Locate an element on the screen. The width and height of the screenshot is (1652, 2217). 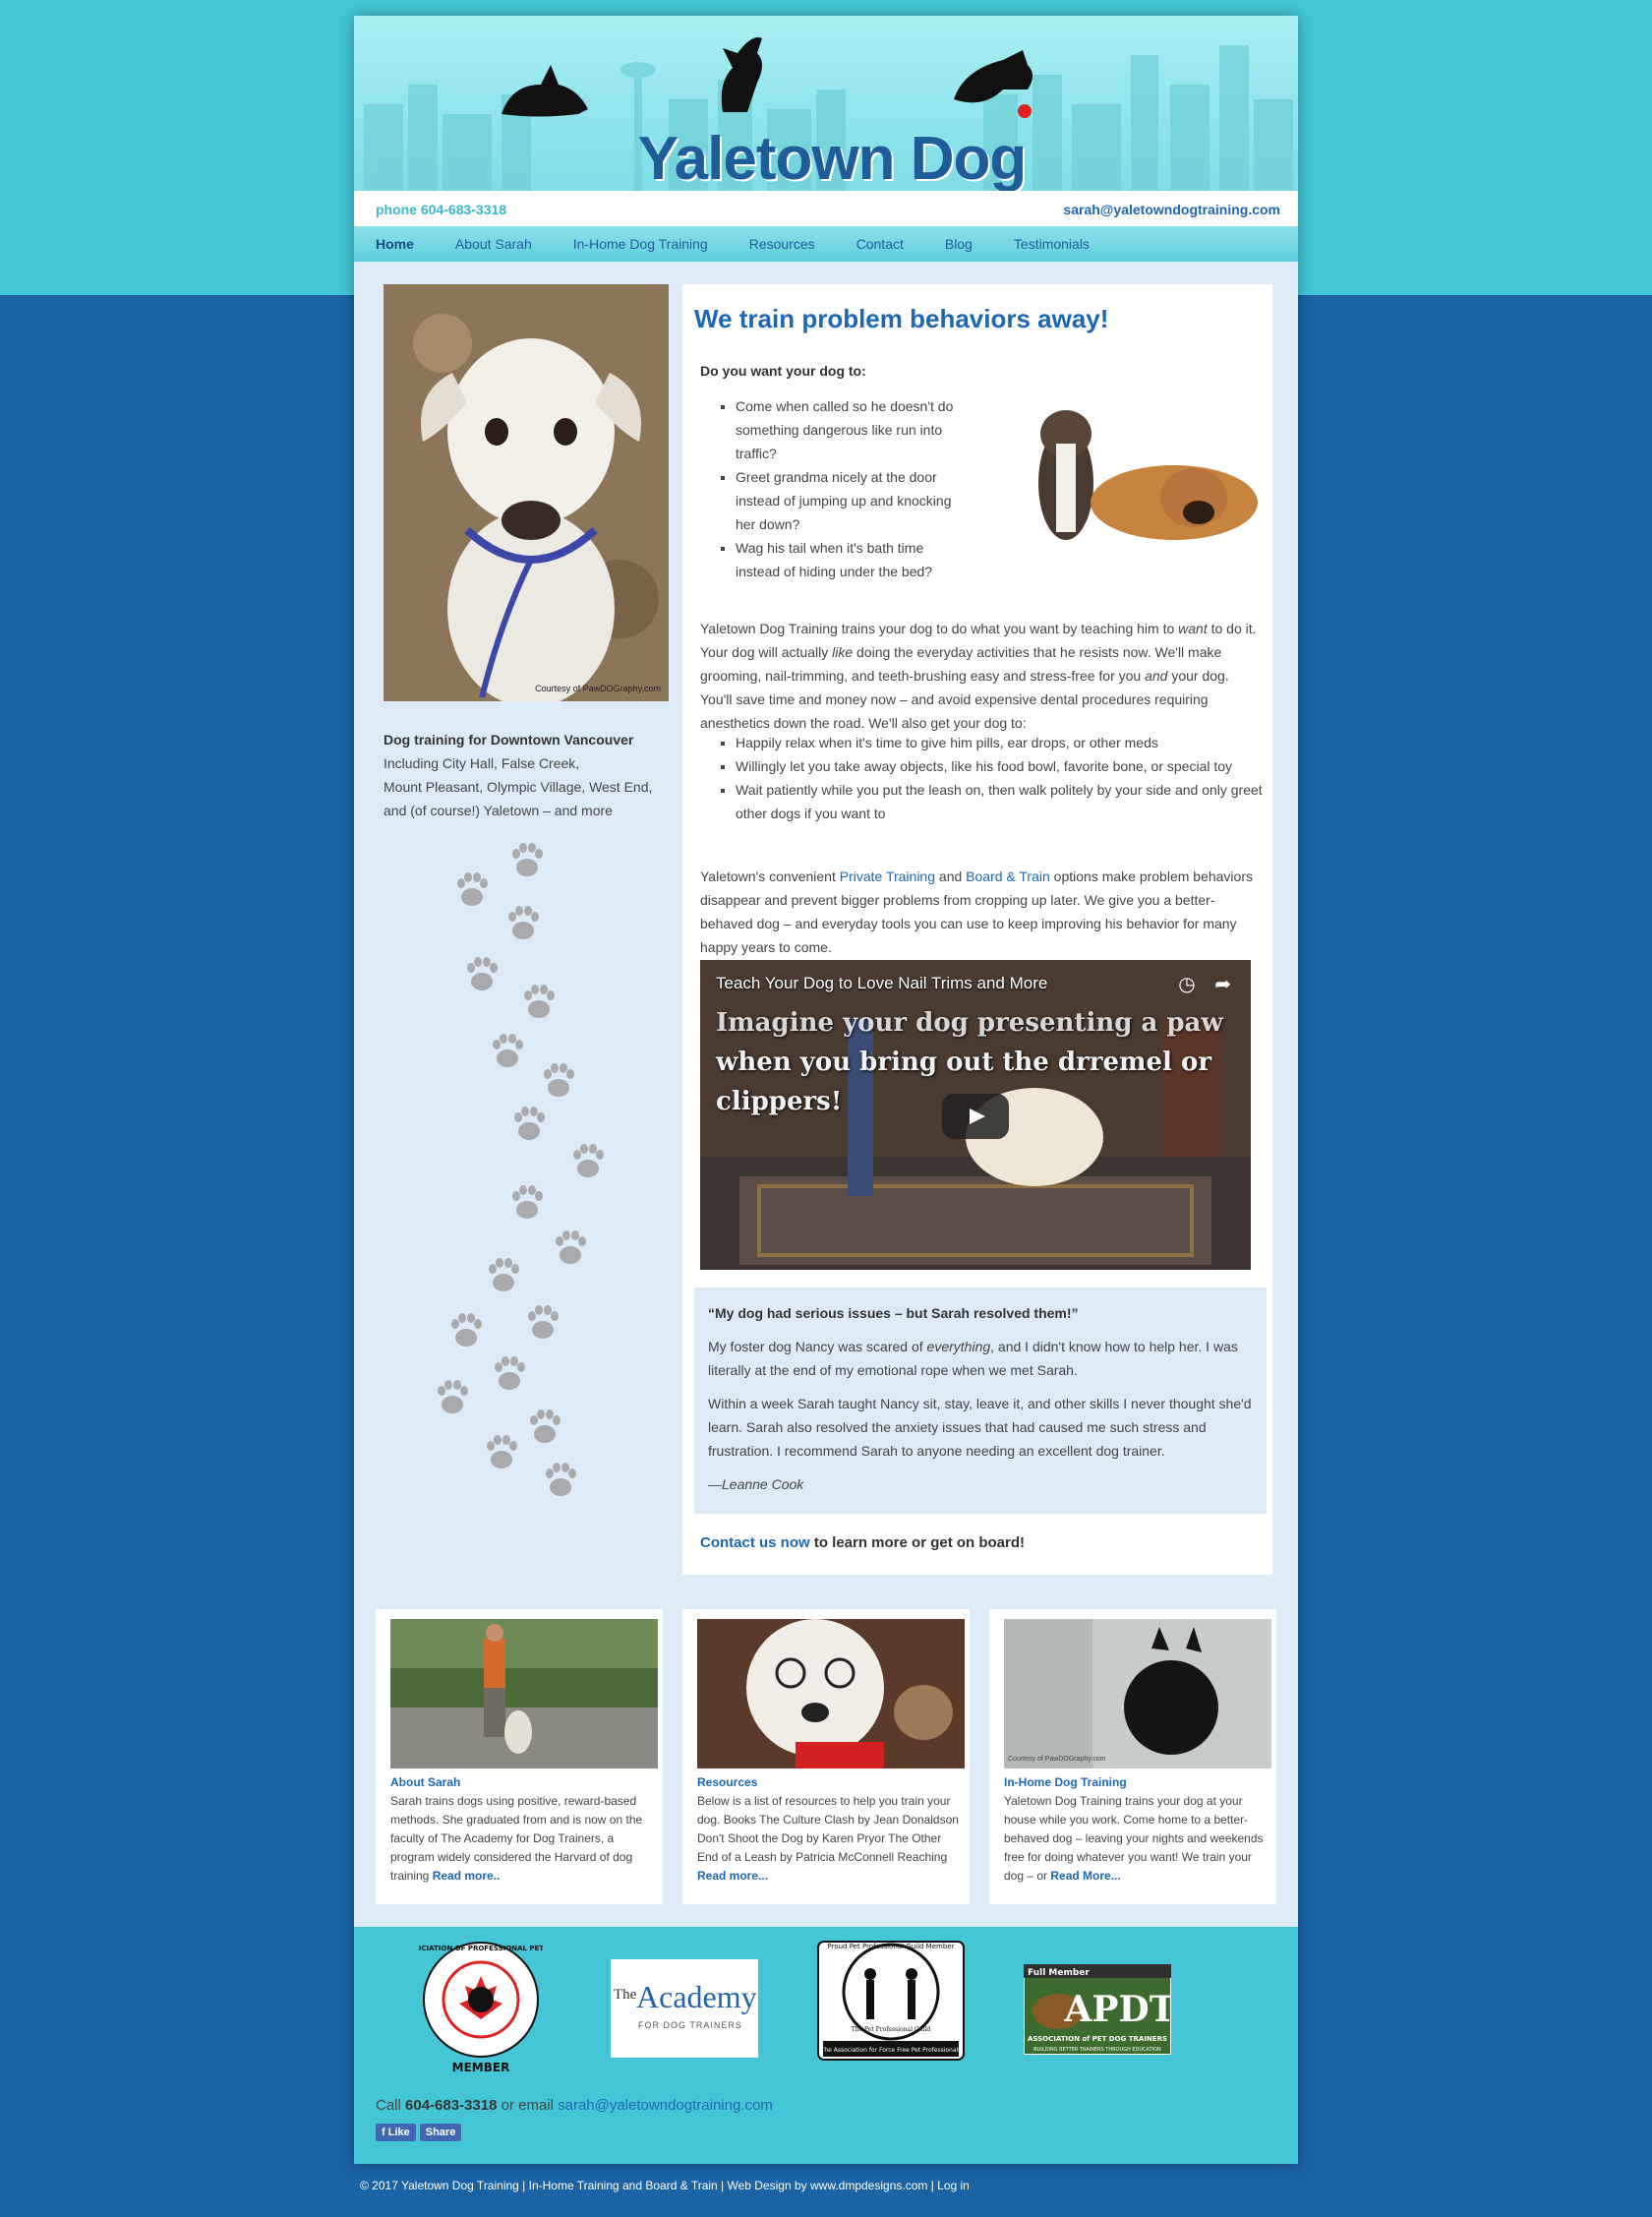
text-span: Like is located at coordinates (398, 2132).